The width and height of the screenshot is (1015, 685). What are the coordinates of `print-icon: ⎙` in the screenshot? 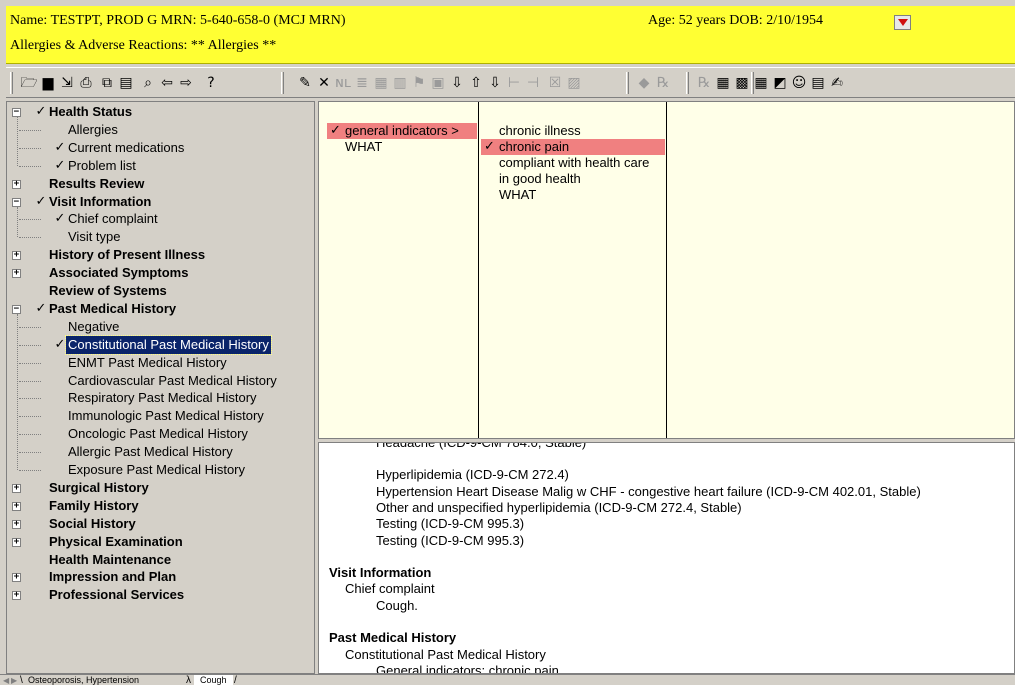 It's located at (86, 83).